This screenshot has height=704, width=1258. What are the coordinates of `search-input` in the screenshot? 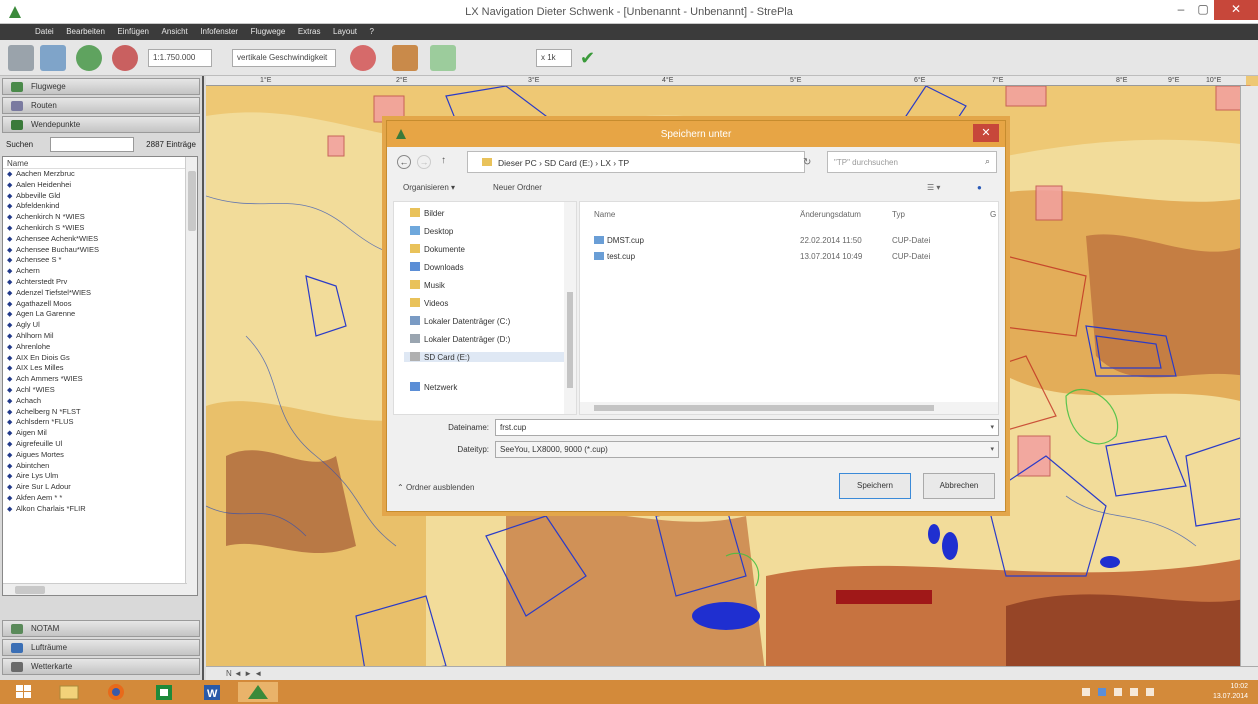 It's located at (92, 144).